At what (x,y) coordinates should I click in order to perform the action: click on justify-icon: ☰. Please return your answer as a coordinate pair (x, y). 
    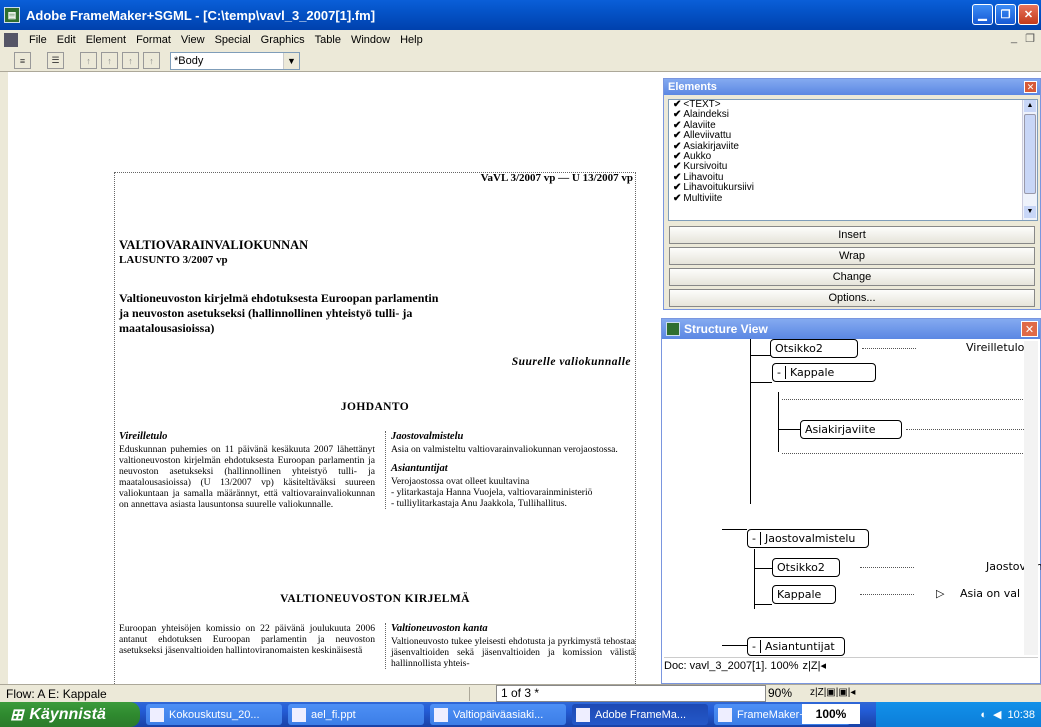
    Looking at the image, I should click on (55, 60).